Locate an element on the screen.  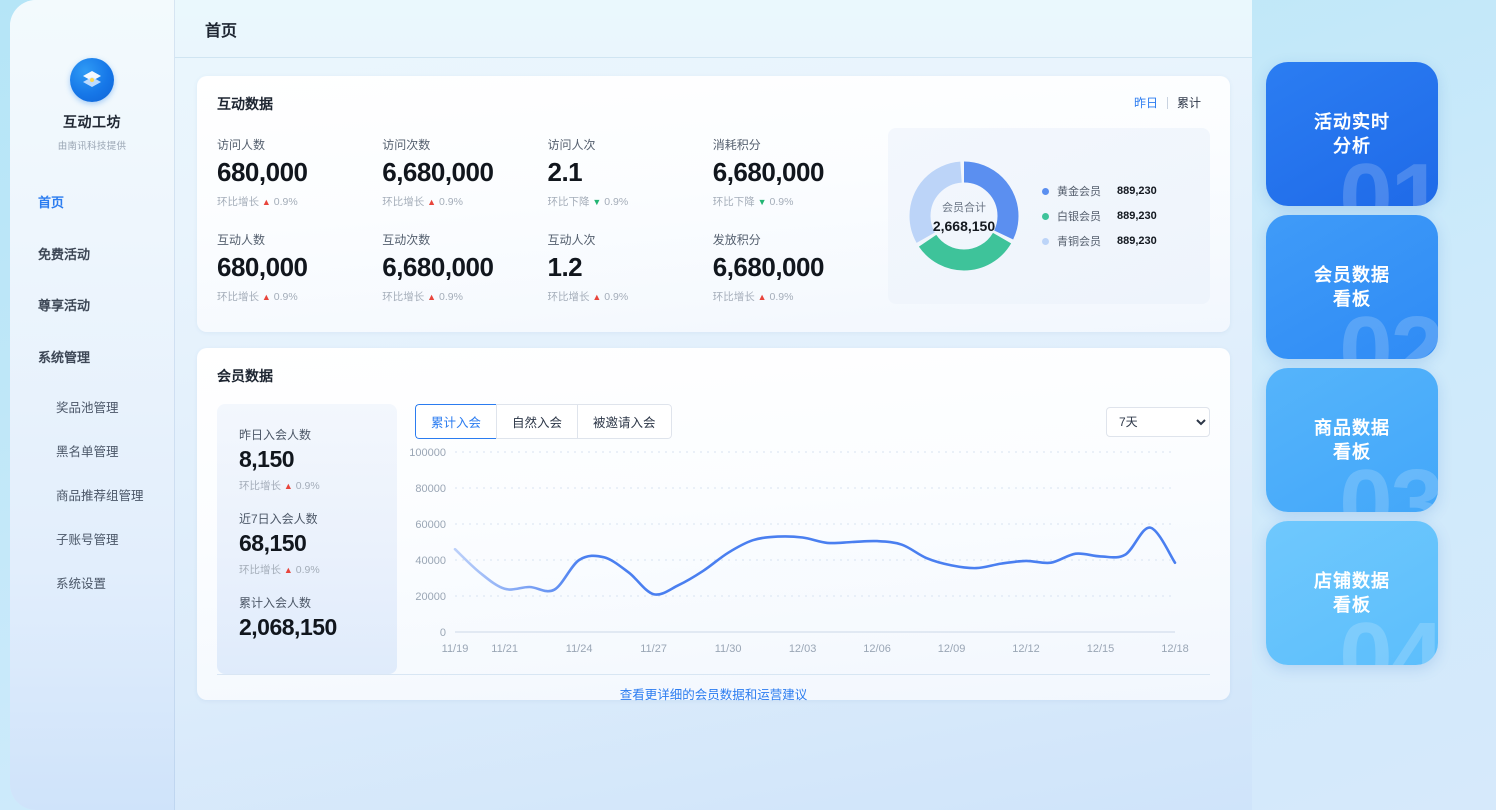
stat-value: 1.2 is located at coordinates (565, 267).